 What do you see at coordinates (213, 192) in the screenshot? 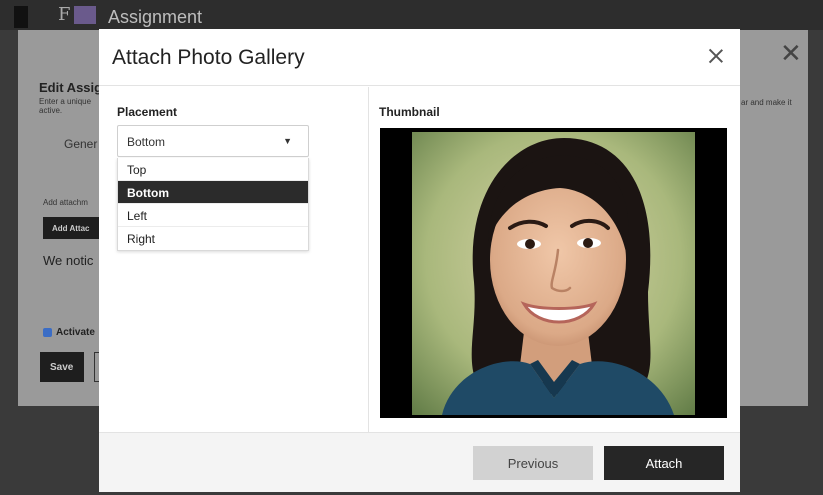
I see `placement-option-bottom: Bottom` at bounding box center [213, 192].